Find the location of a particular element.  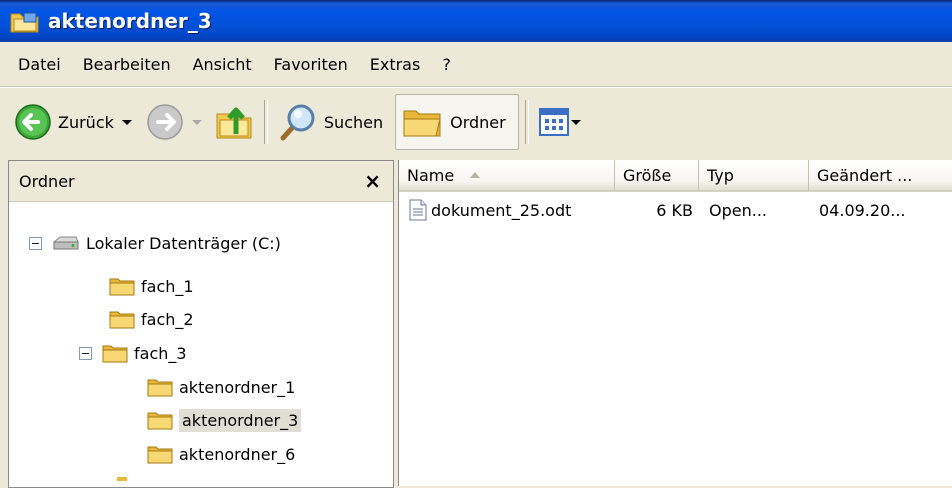

drive-icon is located at coordinates (65, 243).